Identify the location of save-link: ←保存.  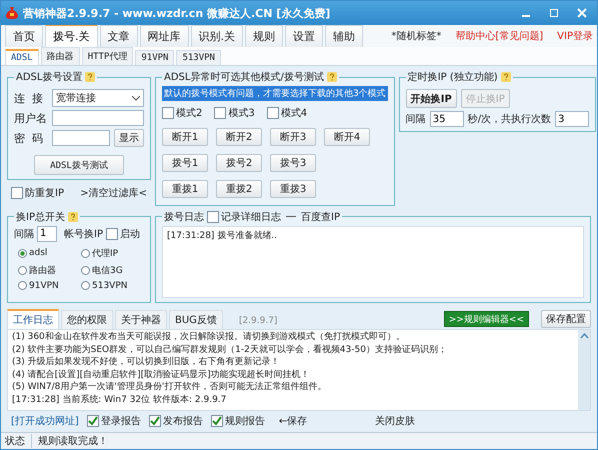
(293, 421).